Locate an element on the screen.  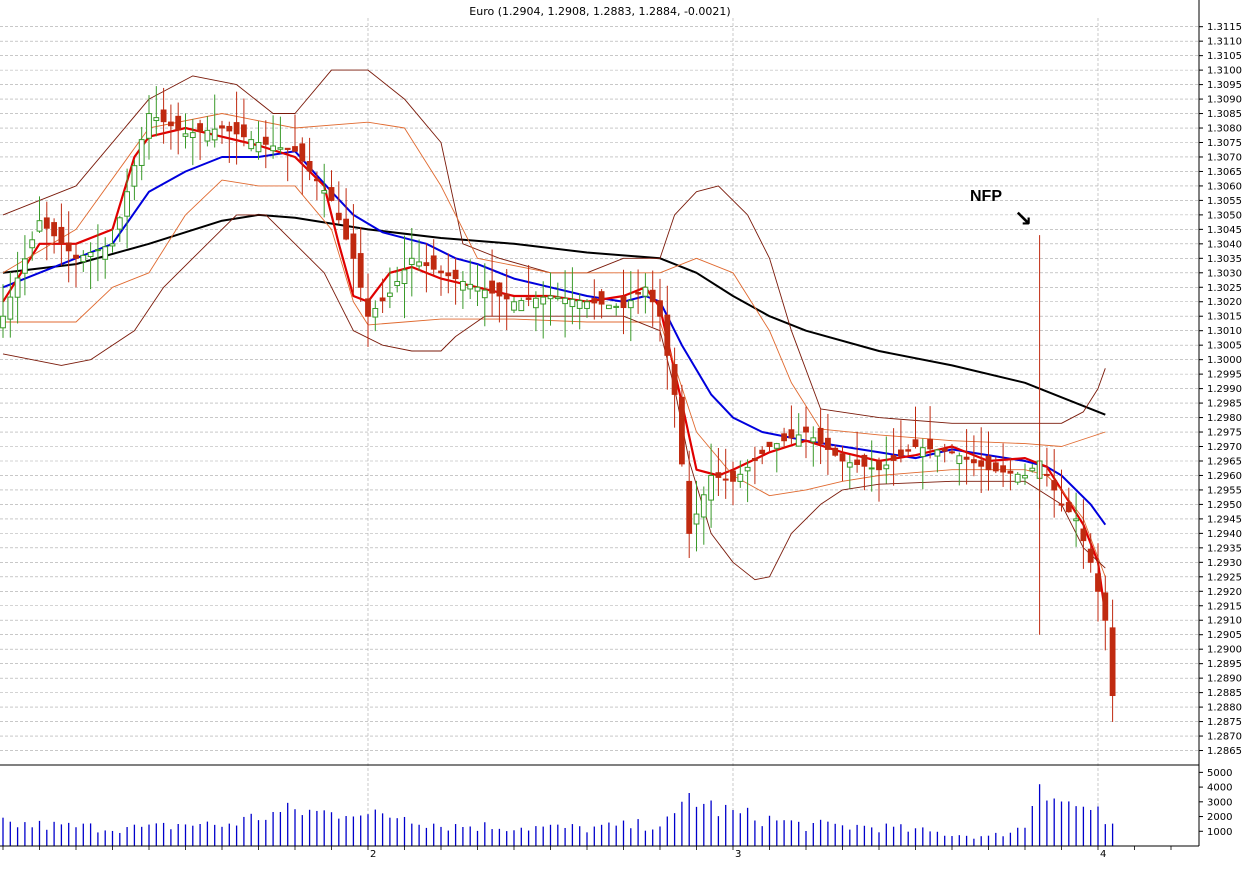
y-tick-label: 1.3065 is located at coordinates (1224, 172).